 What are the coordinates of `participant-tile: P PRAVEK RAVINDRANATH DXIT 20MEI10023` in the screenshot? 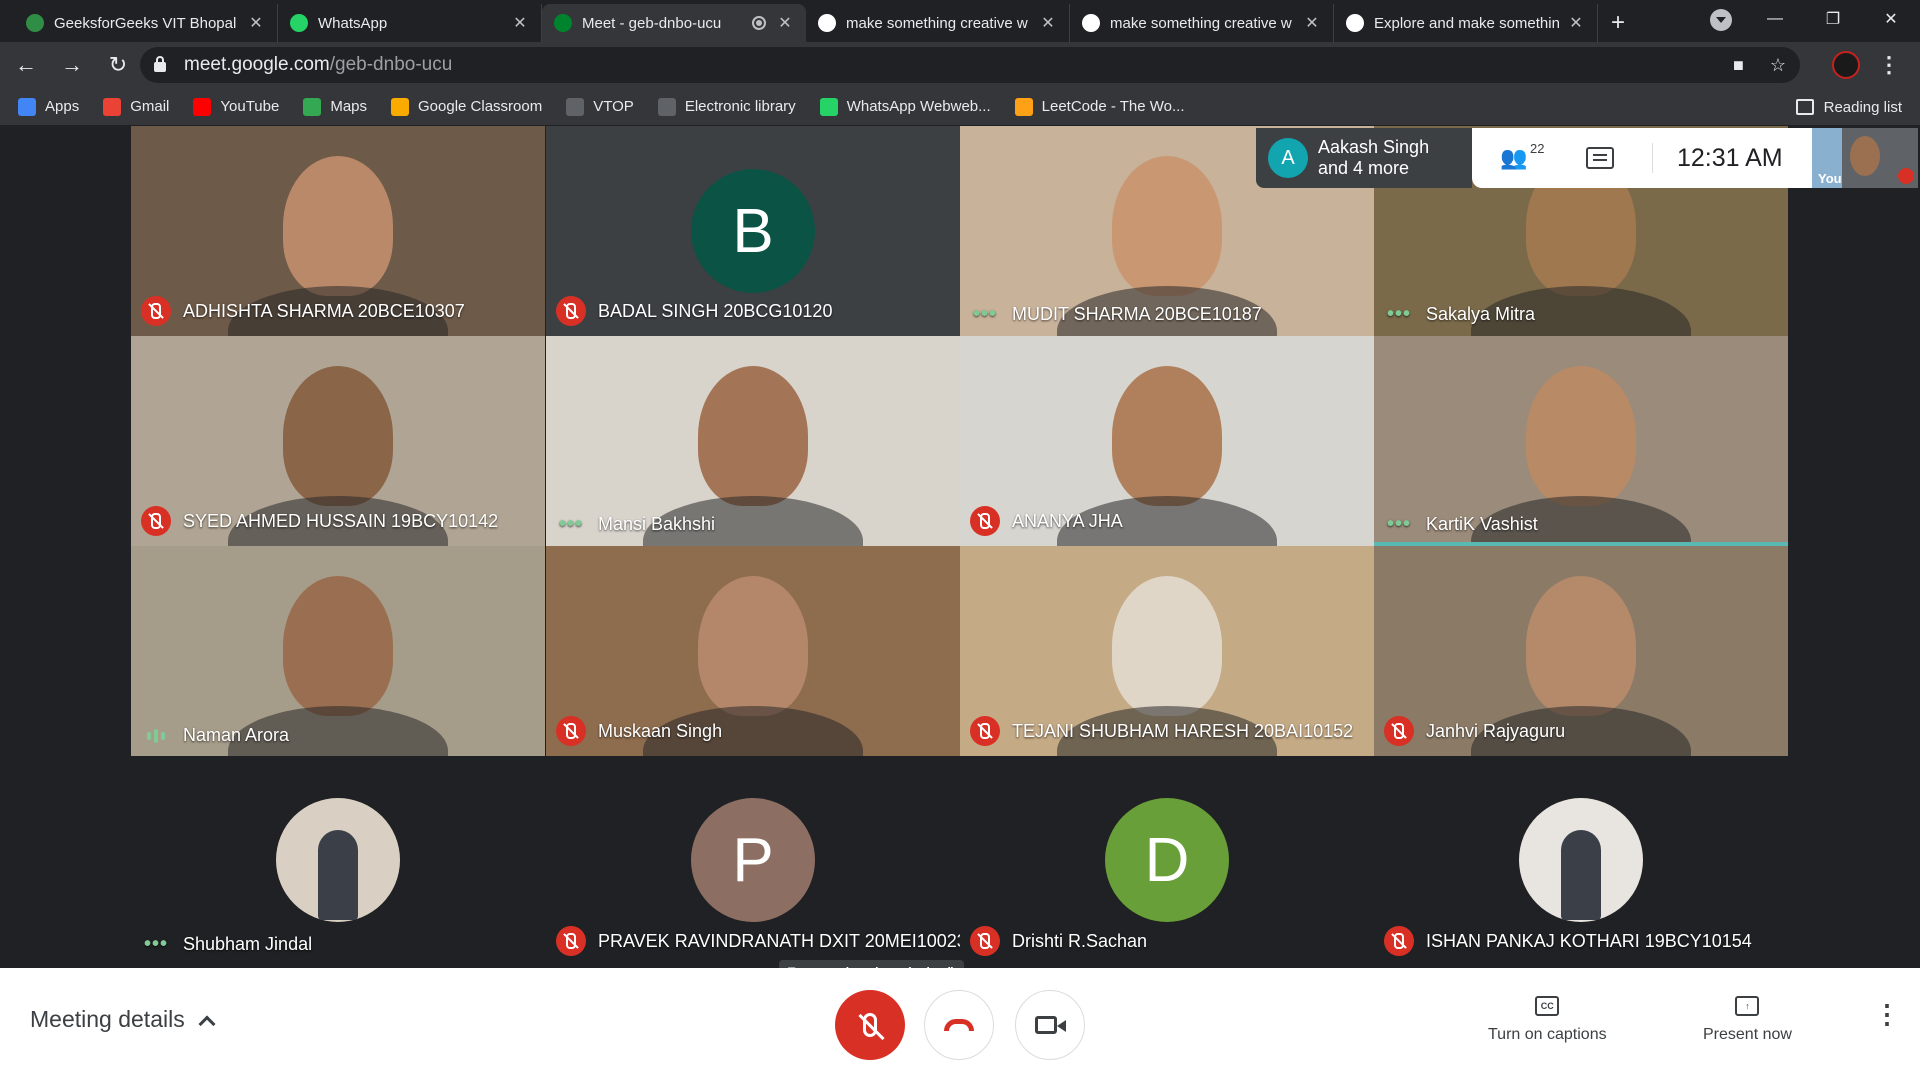 It's located at (753, 861).